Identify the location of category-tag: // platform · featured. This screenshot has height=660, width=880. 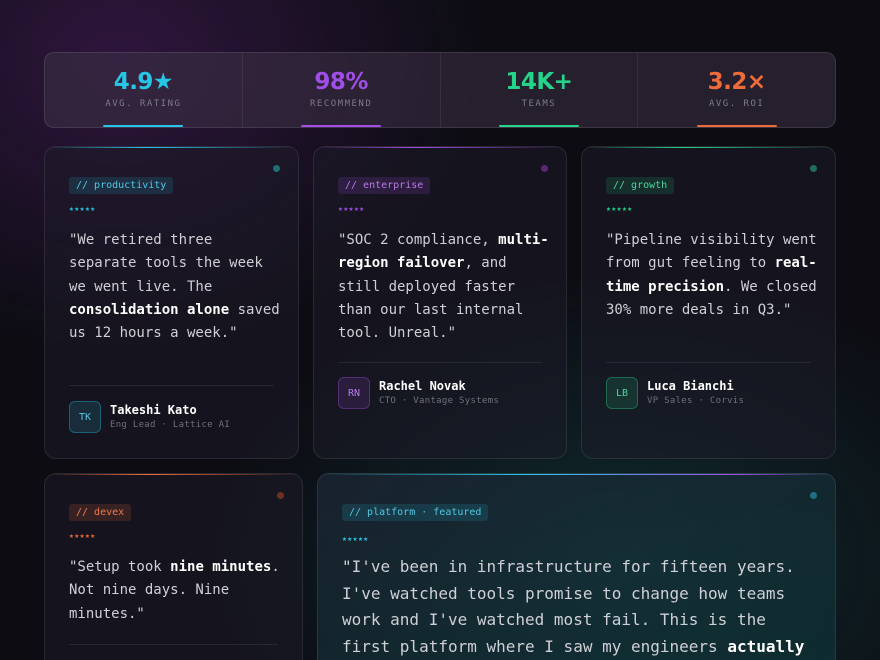
(415, 512).